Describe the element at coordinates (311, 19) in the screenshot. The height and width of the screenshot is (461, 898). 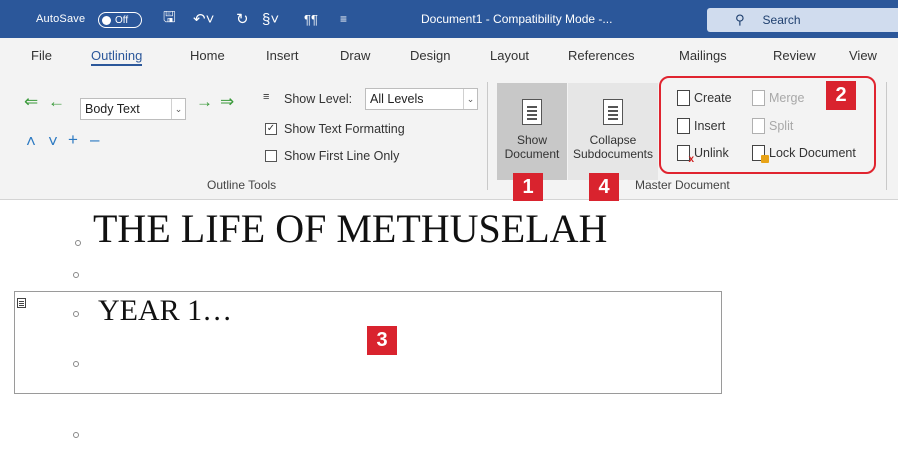
I see `paragraph-mark-icon: ¶¶` at that location.